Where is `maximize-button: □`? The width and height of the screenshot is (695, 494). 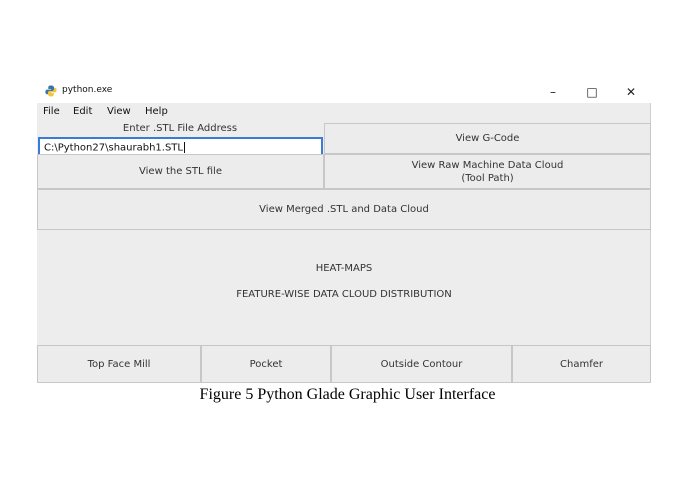
maximize-button: □ is located at coordinates (592, 92).